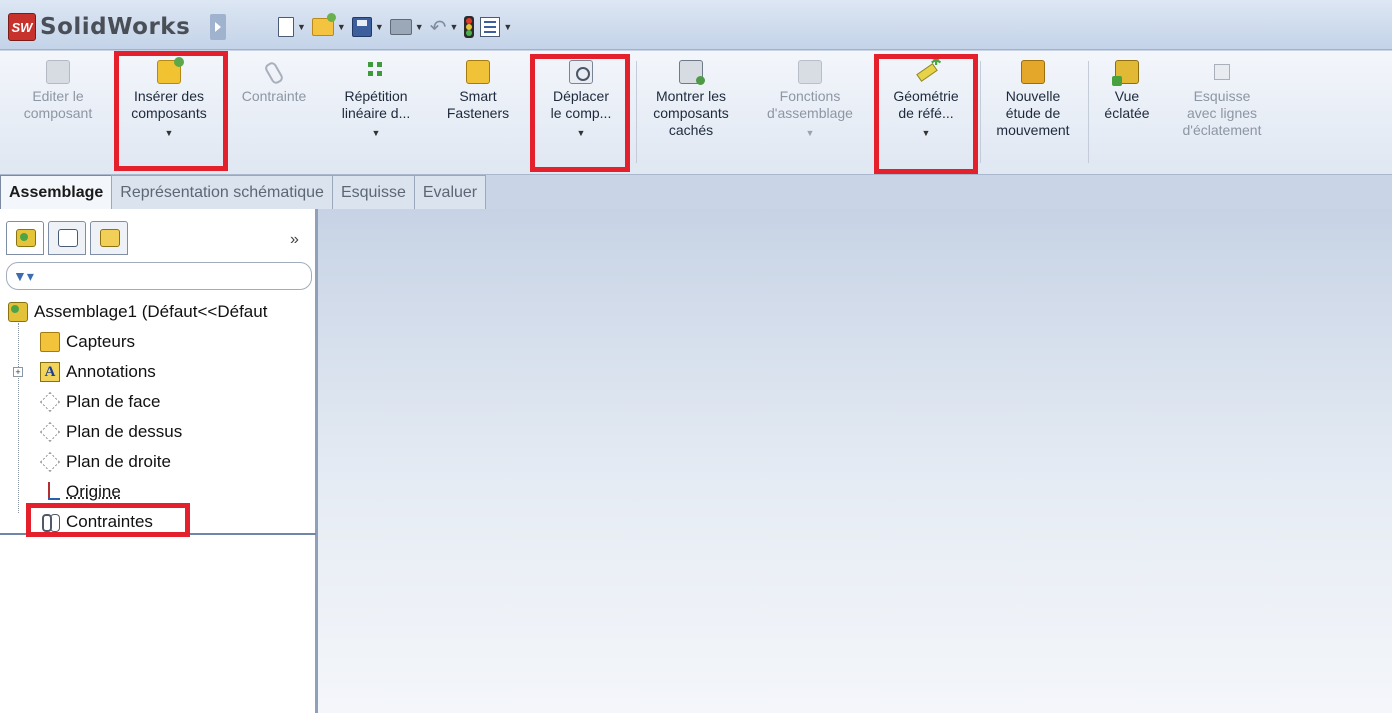 This screenshot has height=713, width=1392. I want to click on edit-component-icon, so click(58, 72).